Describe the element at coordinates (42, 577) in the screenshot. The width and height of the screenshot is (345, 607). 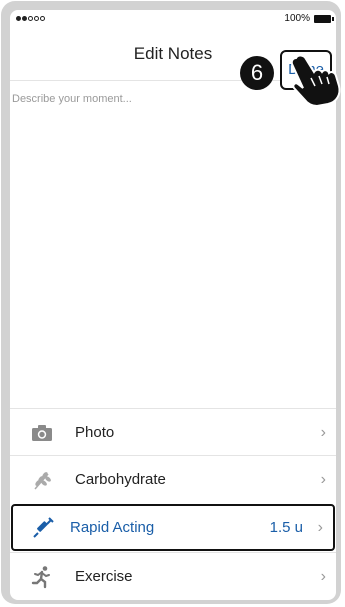
I see `running-icon` at that location.